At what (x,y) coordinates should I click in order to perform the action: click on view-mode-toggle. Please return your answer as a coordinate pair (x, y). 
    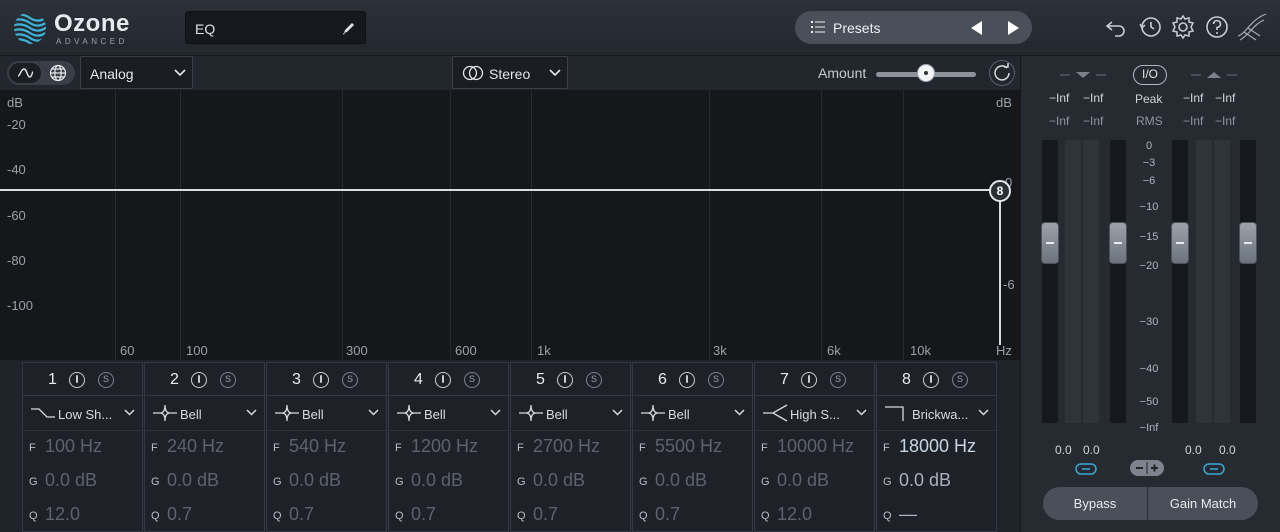
    Looking at the image, I should click on (41, 73).